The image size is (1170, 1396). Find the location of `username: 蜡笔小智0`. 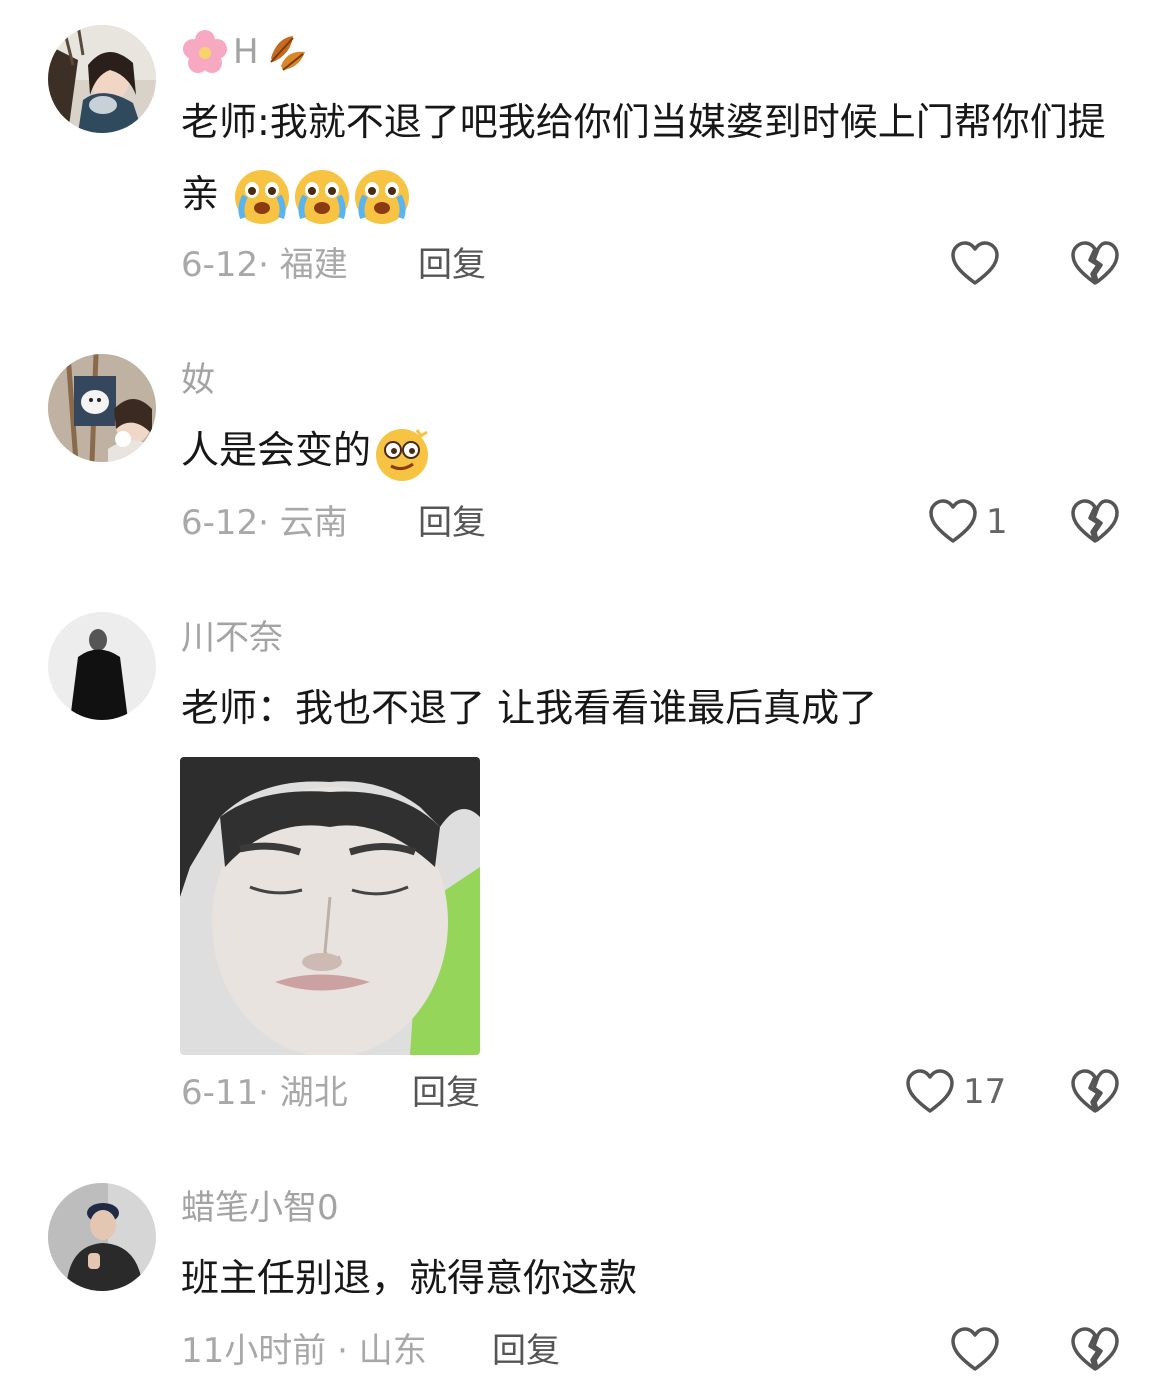

username: 蜡笔小智0 is located at coordinates (260, 1208).